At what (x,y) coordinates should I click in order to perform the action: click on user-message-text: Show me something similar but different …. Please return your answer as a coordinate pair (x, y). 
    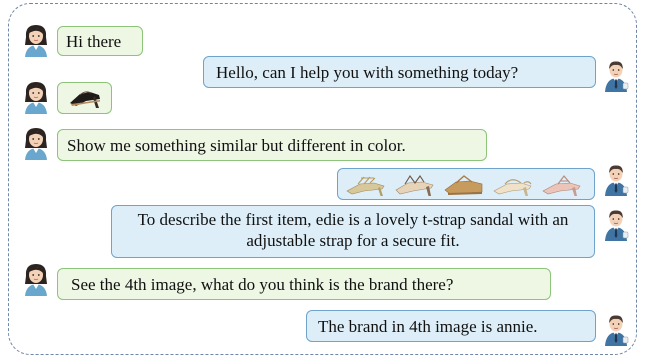
    Looking at the image, I should click on (236, 145).